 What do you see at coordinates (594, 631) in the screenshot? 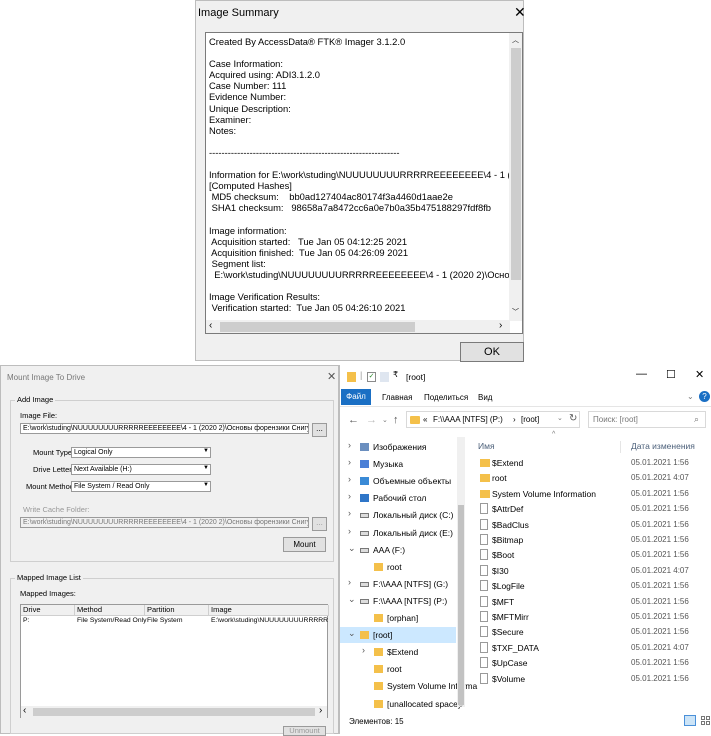
I see `file-row: $Secure 05.01.2021 1:56` at bounding box center [594, 631].